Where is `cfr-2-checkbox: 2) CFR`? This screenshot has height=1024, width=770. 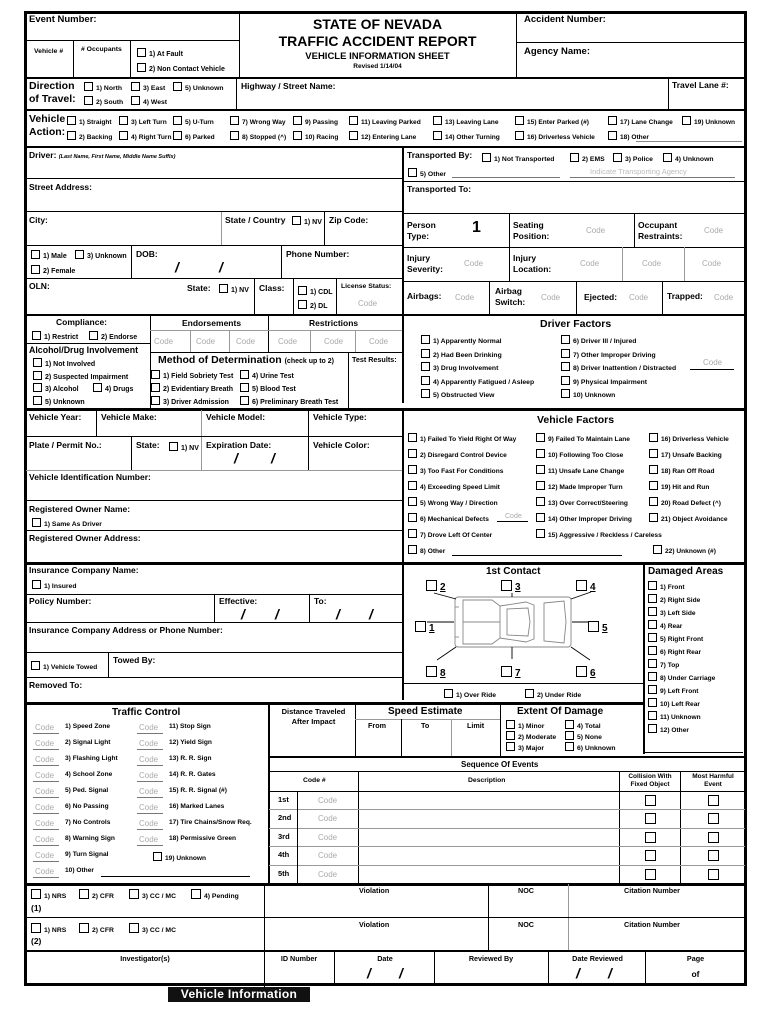
cfr-2-checkbox: 2) CFR is located at coordinates (96, 929).